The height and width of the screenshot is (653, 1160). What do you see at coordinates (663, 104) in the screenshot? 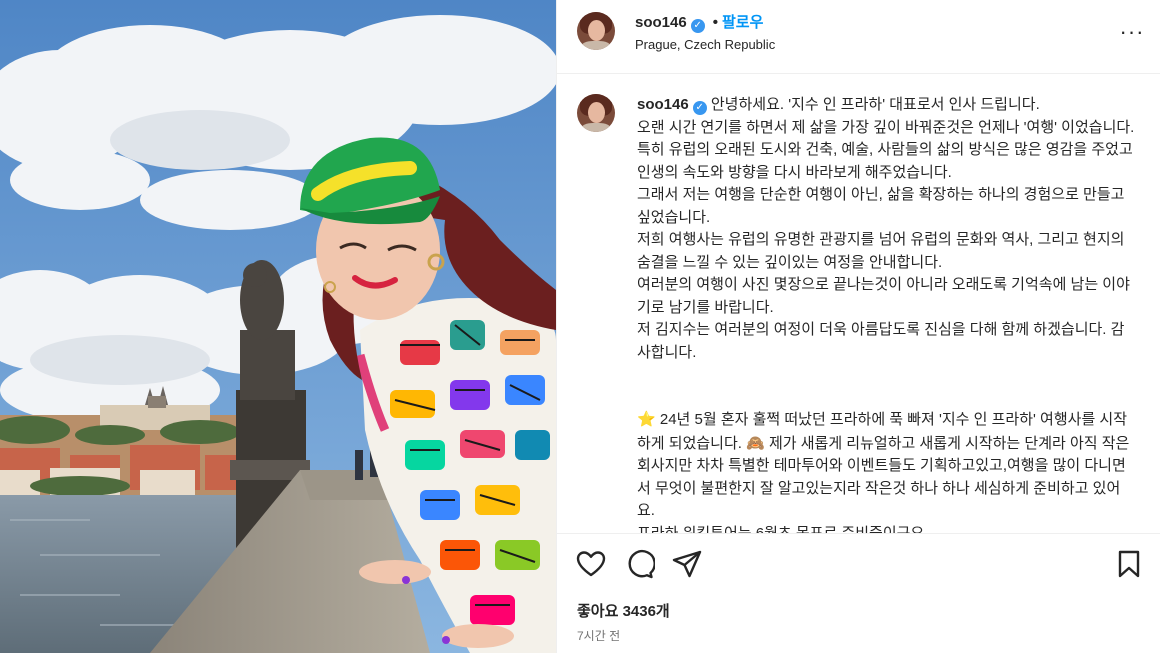
I see `caption-username-link: soo146` at bounding box center [663, 104].